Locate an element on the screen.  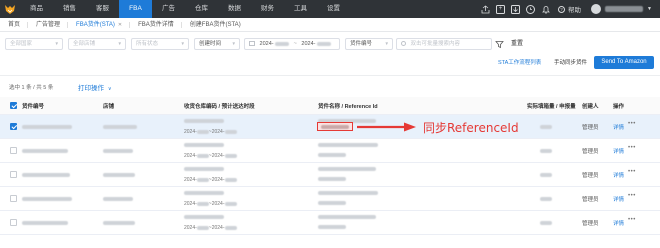
col-shop: 店铺 is located at coordinates (109, 107).